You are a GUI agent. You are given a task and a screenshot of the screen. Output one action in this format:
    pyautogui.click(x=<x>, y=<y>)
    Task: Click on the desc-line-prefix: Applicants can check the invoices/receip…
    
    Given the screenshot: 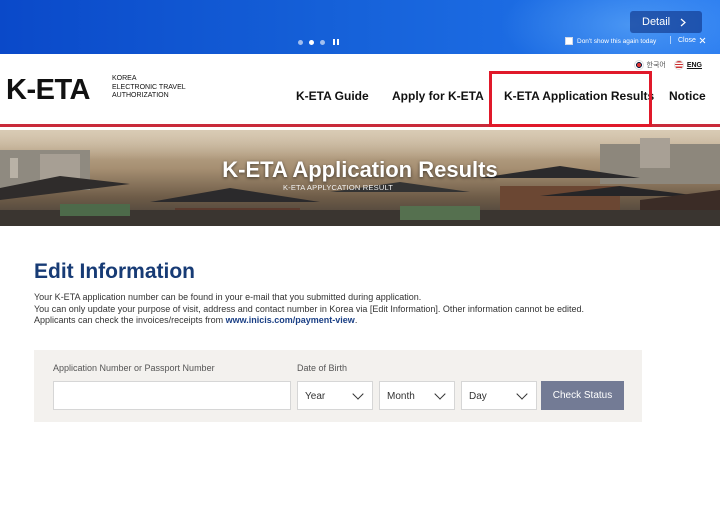 What is the action you would take?
    pyautogui.click(x=130, y=320)
    